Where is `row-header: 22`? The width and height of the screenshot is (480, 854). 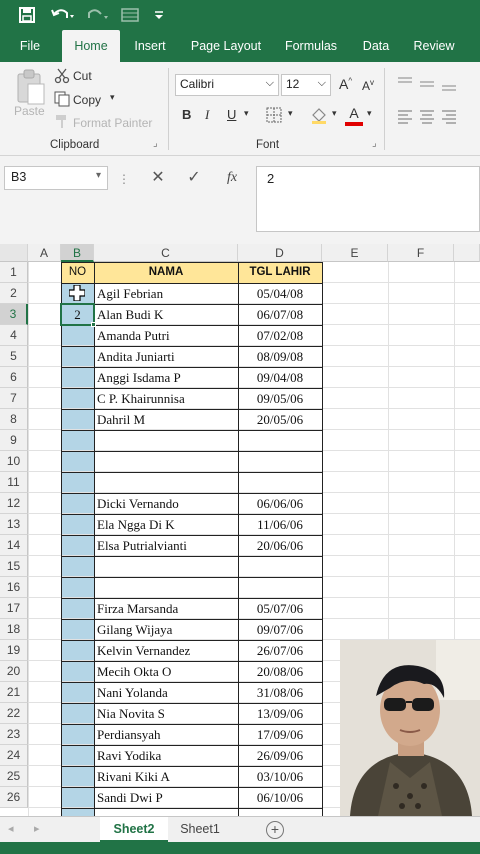 row-header: 22 is located at coordinates (14, 713).